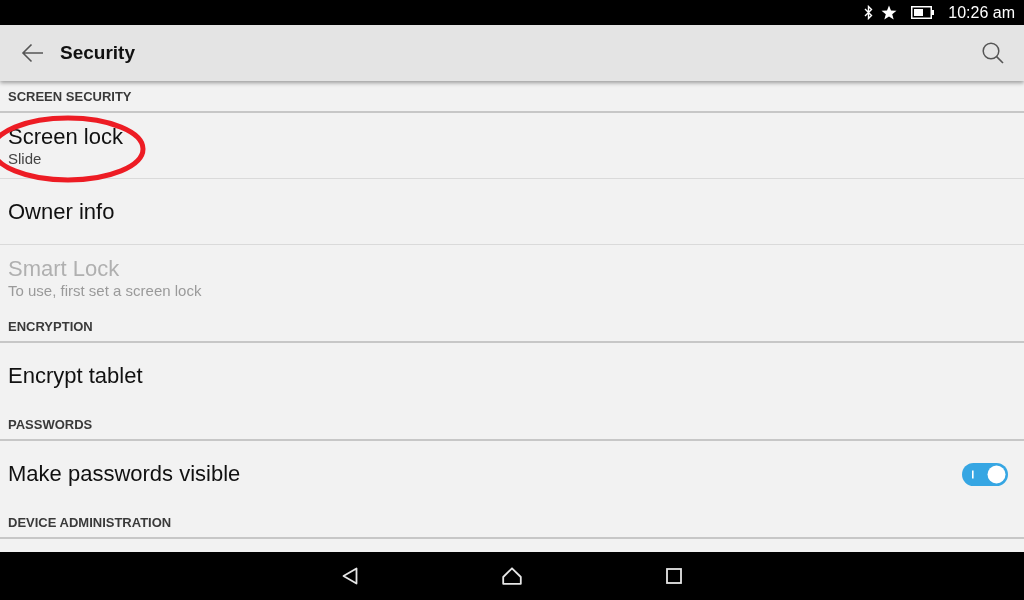 Image resolution: width=1024 pixels, height=600 pixels. Describe the element at coordinates (981, 12) in the screenshot. I see `status-time: 10:26 am` at that location.